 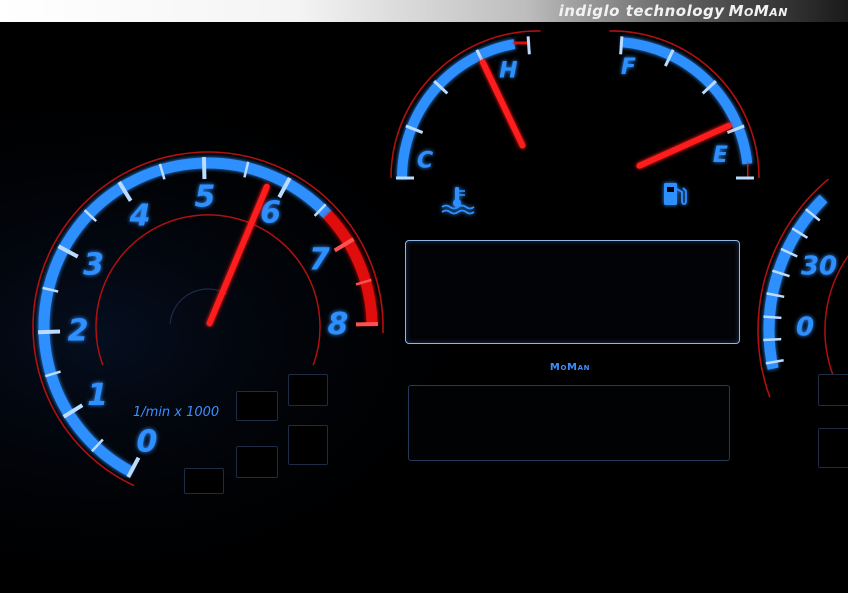 What do you see at coordinates (748, 171) in the screenshot?
I see `fuel-reserve-zone` at bounding box center [748, 171].